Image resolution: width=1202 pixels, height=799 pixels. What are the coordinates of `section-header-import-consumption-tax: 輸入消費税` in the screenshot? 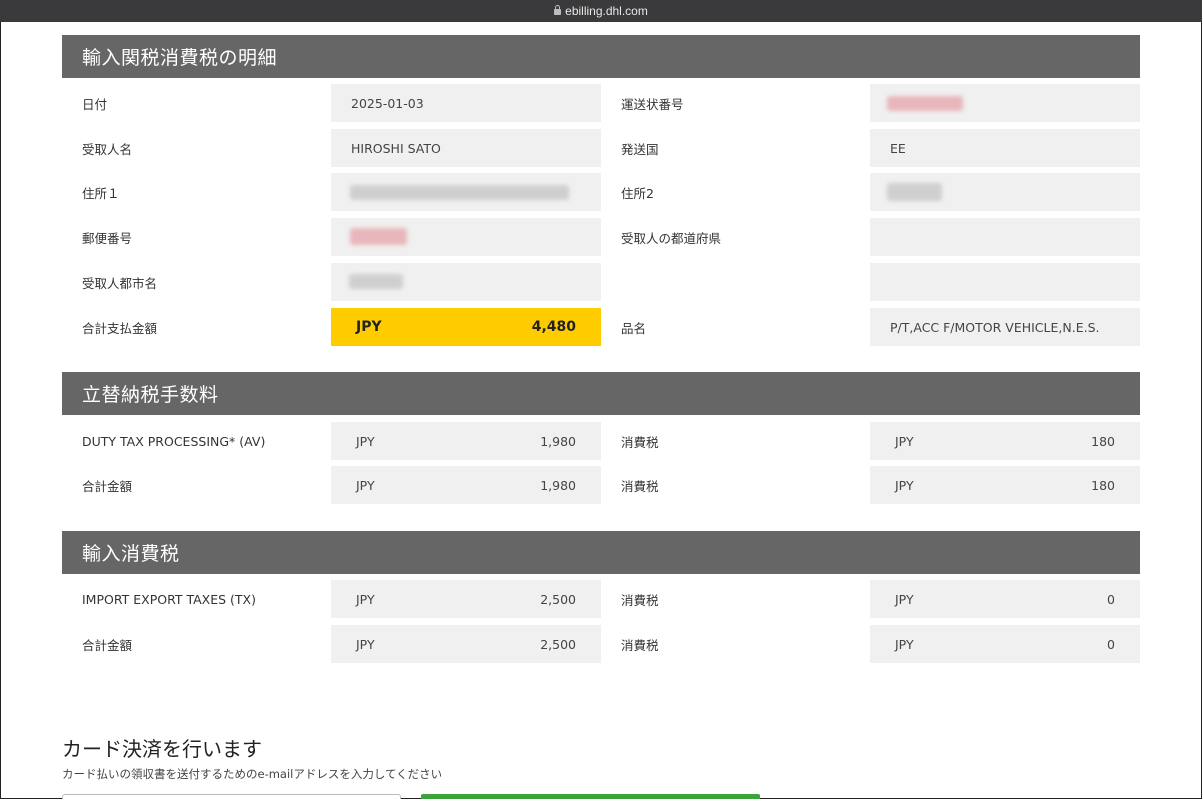 It's located at (601, 552).